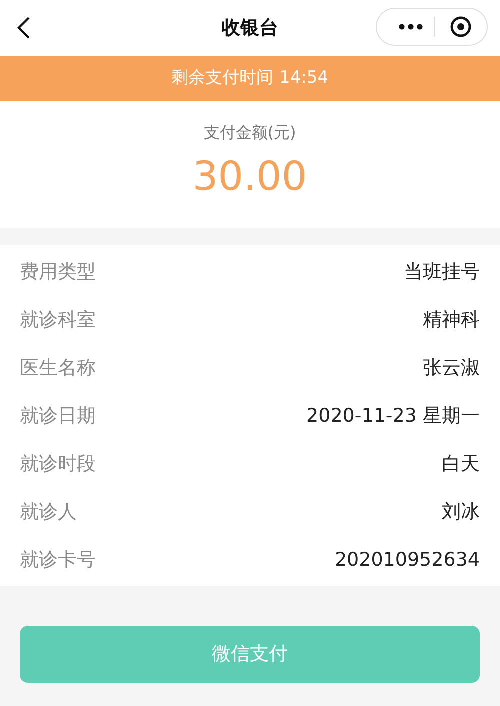 This screenshot has width=500, height=706. What do you see at coordinates (407, 560) in the screenshot?
I see `detail-value: 202010952634` at bounding box center [407, 560].